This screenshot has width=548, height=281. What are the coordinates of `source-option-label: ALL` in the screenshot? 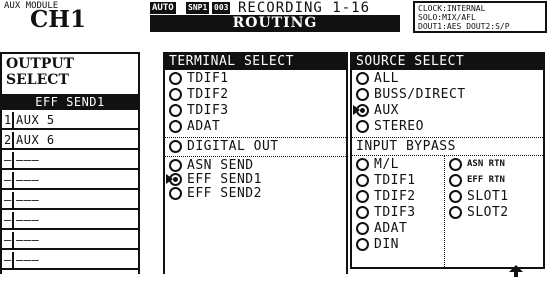 It's located at (386, 78).